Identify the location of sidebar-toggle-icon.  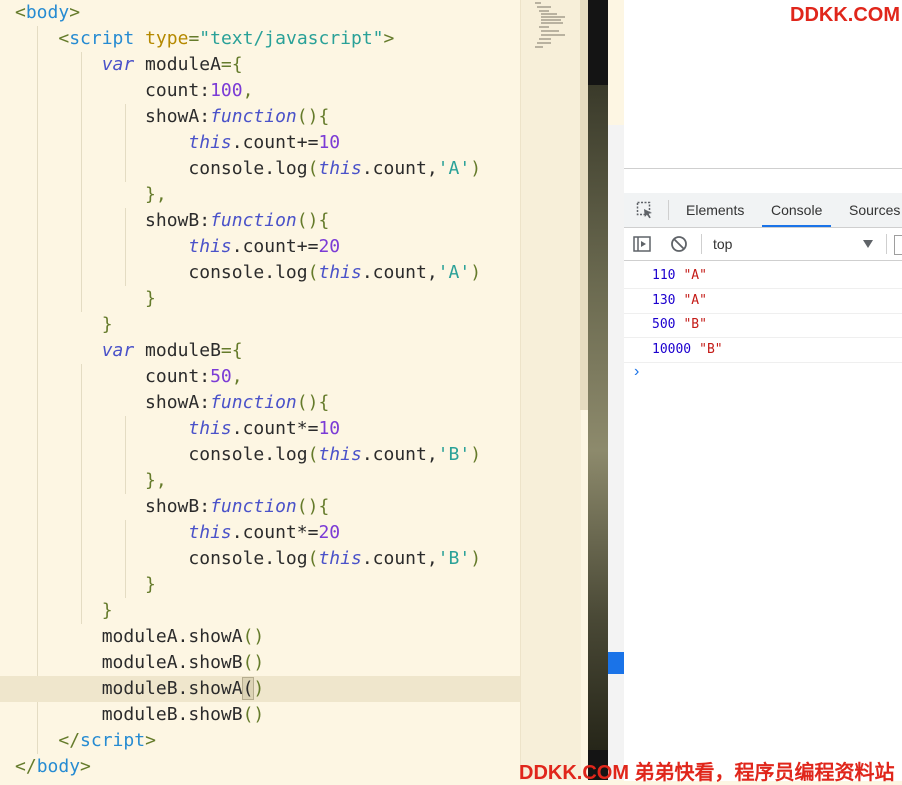
(642, 244).